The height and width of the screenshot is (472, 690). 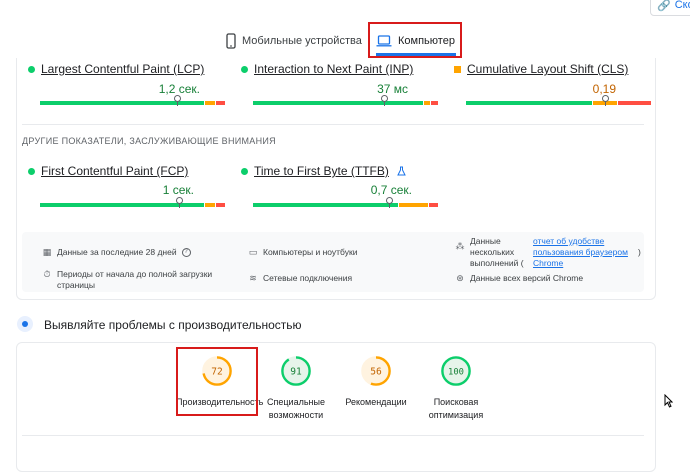 What do you see at coordinates (302, 41) in the screenshot?
I see `tab-mobile-label: Мобильные устройства` at bounding box center [302, 41].